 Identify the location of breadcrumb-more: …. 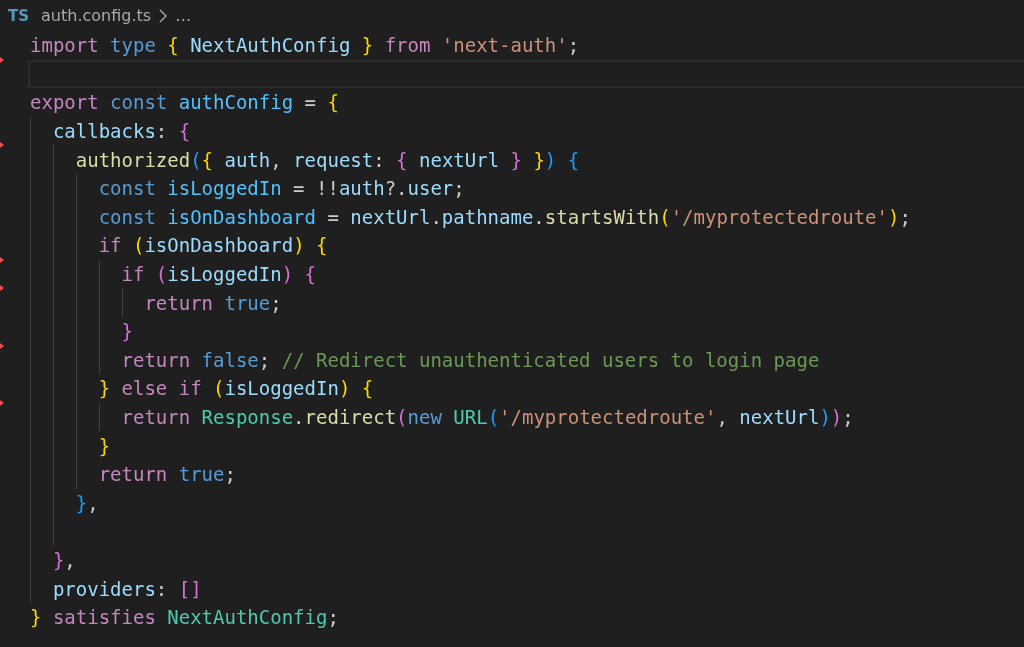
(183, 15).